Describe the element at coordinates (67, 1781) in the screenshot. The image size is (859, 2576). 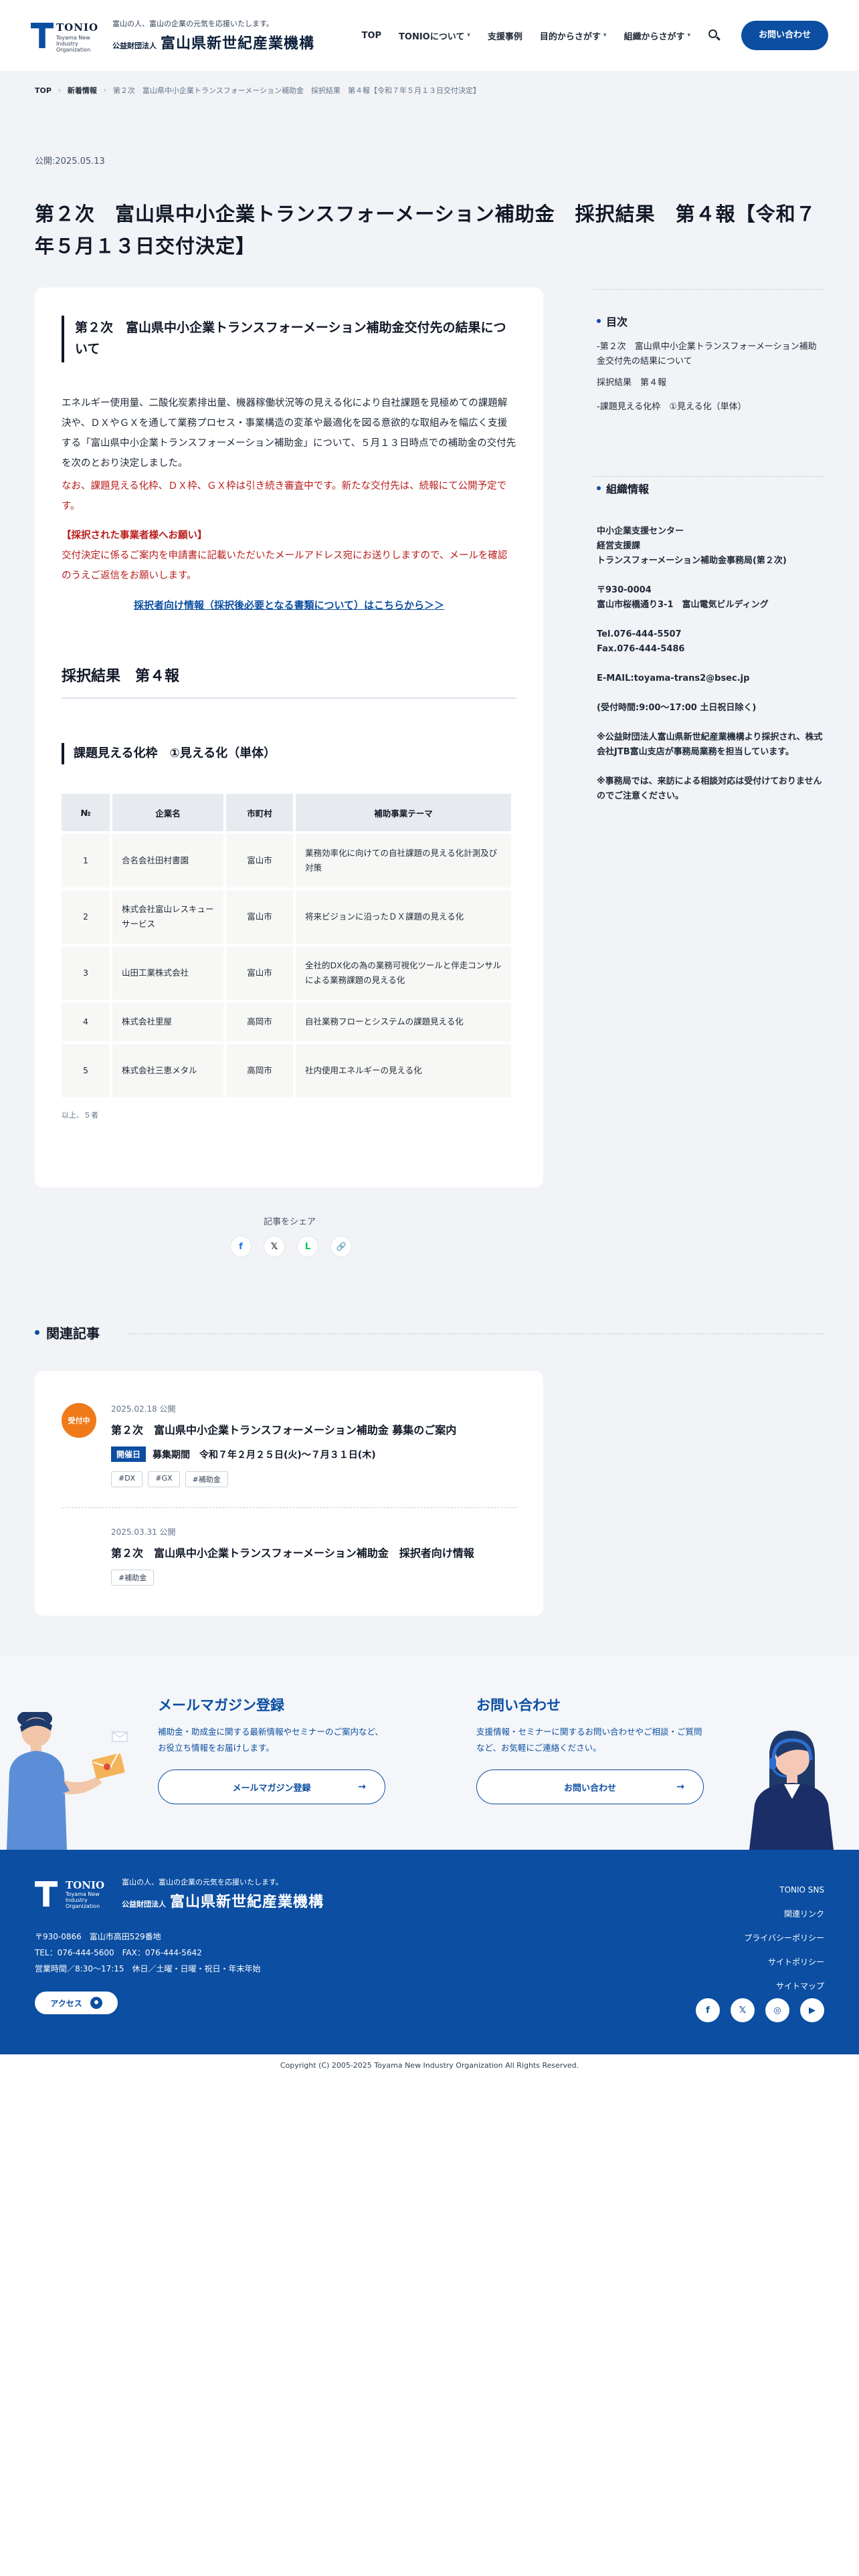
I see `man-illustration-icon` at that location.